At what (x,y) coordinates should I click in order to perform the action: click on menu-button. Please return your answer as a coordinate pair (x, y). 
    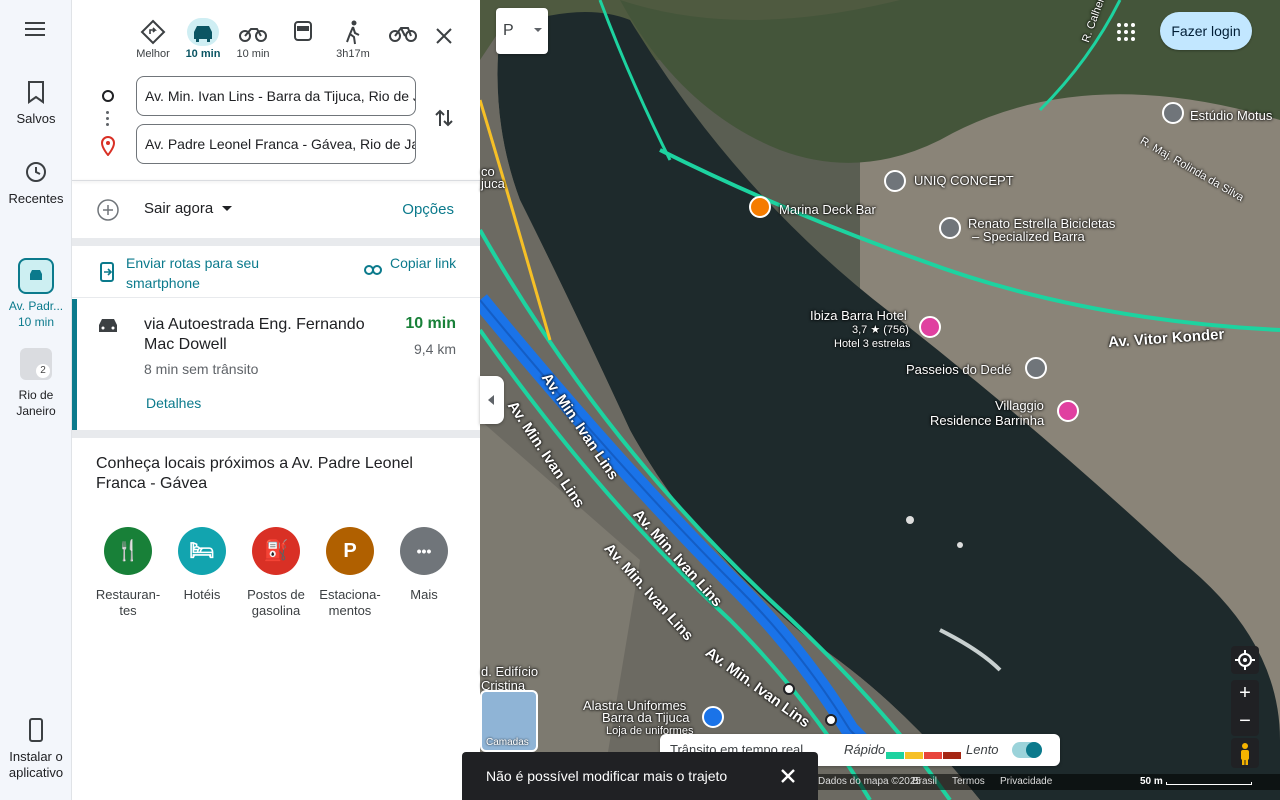
    Looking at the image, I should click on (36, 31).